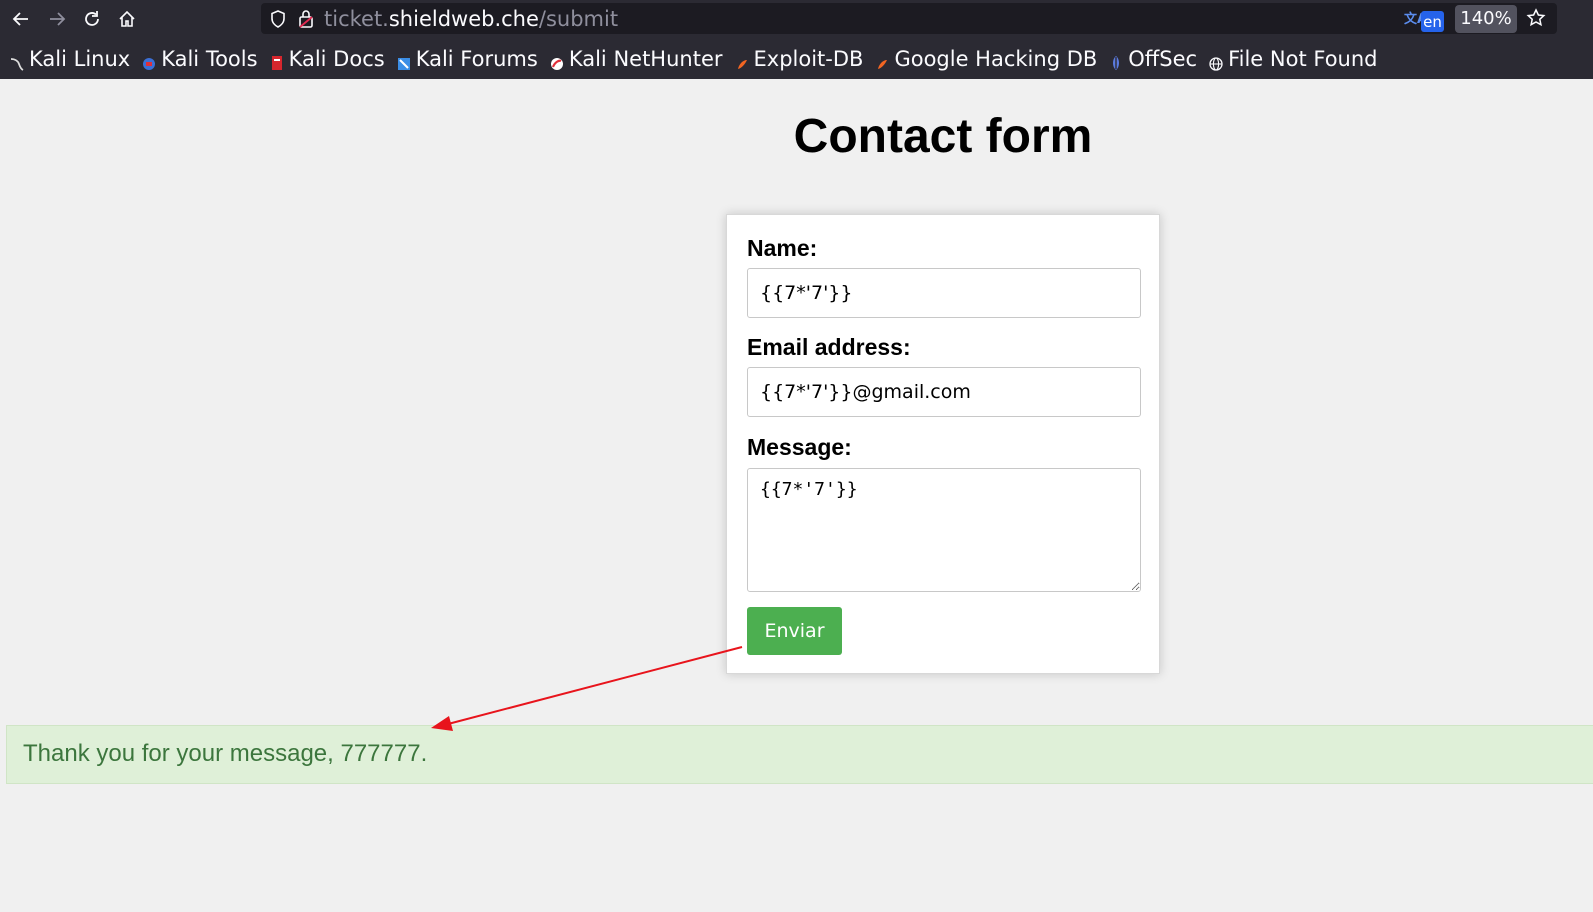 This screenshot has height=912, width=1593. Describe the element at coordinates (799, 447) in the screenshot. I see `message-label: Message:` at that location.